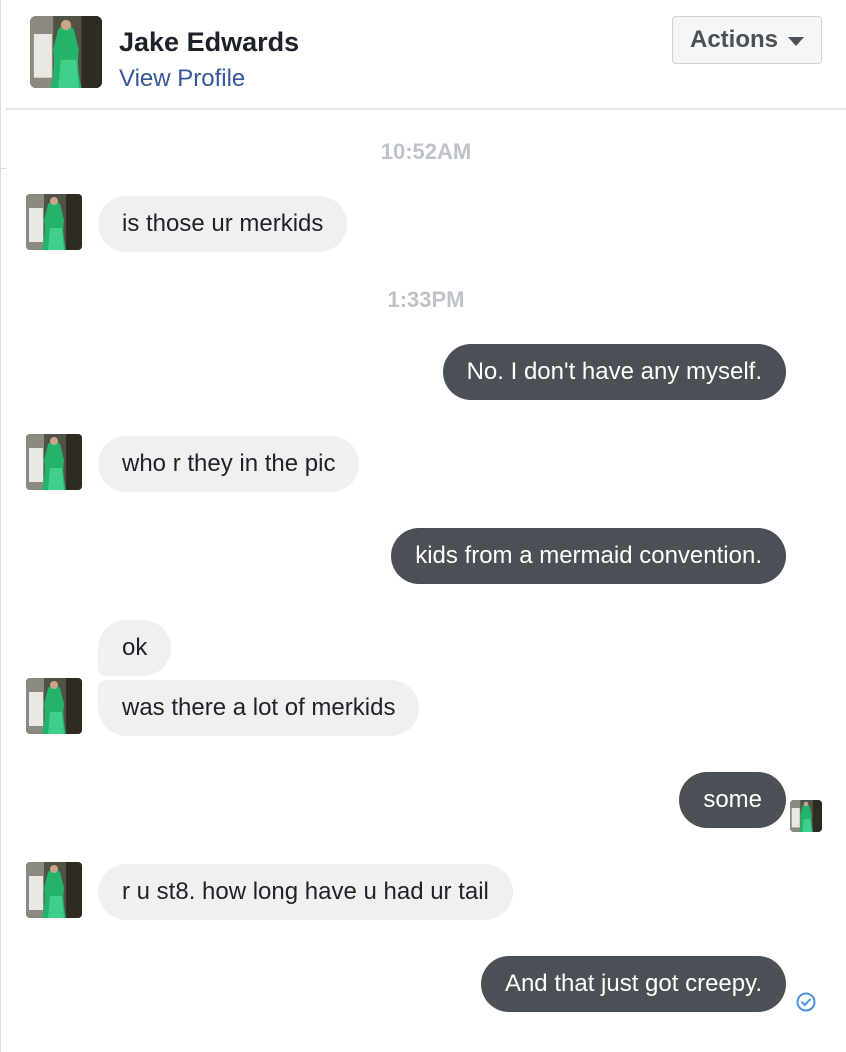  What do you see at coordinates (0, 526) in the screenshot?
I see `left-divider` at bounding box center [0, 526].